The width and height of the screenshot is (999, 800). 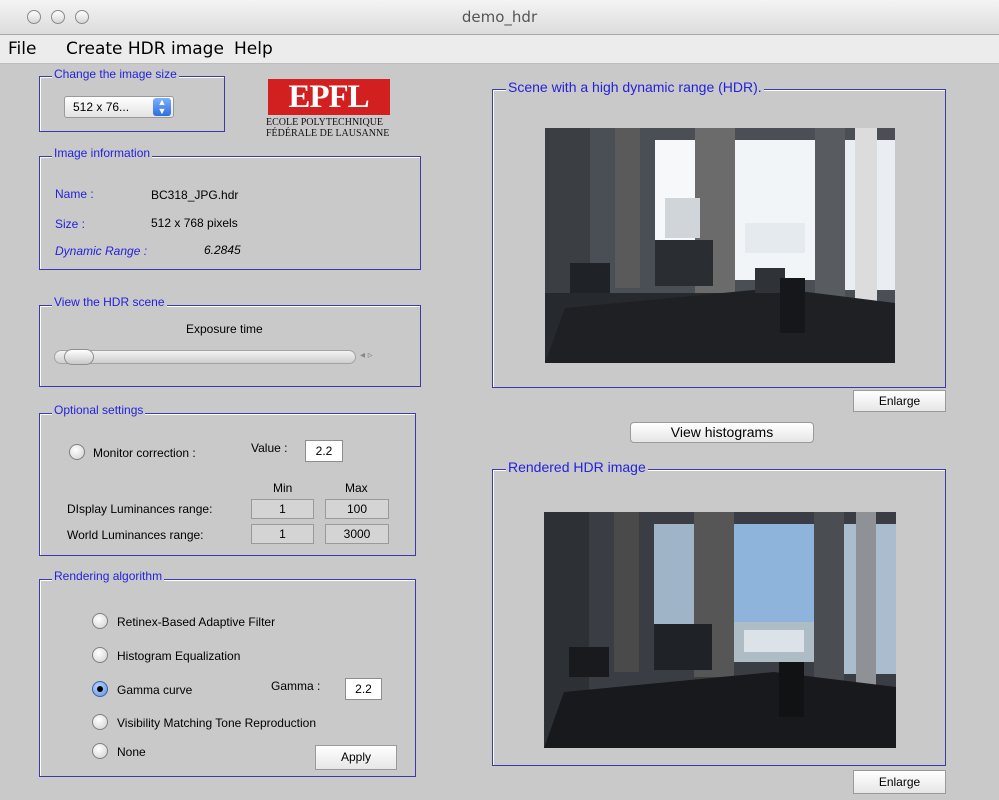 I want to click on exposure-slider: ◂ ▹, so click(x=226, y=357).